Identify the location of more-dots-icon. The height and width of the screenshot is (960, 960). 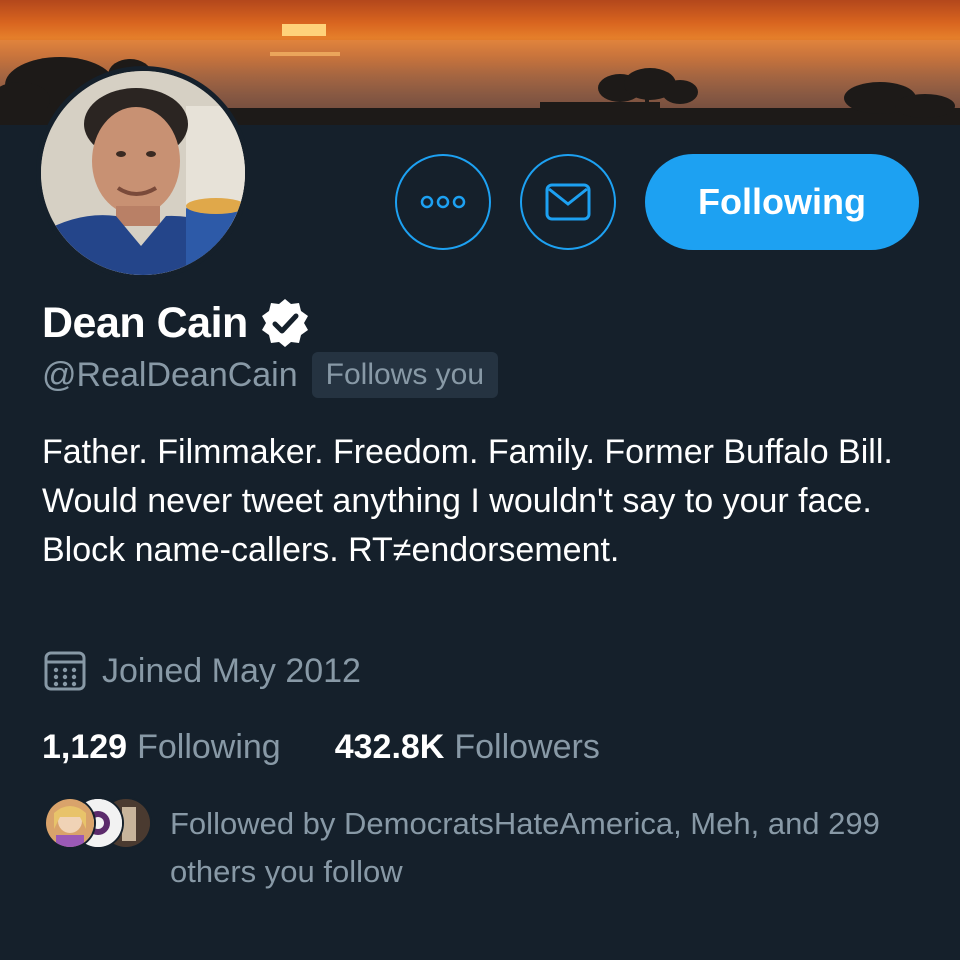
(443, 202).